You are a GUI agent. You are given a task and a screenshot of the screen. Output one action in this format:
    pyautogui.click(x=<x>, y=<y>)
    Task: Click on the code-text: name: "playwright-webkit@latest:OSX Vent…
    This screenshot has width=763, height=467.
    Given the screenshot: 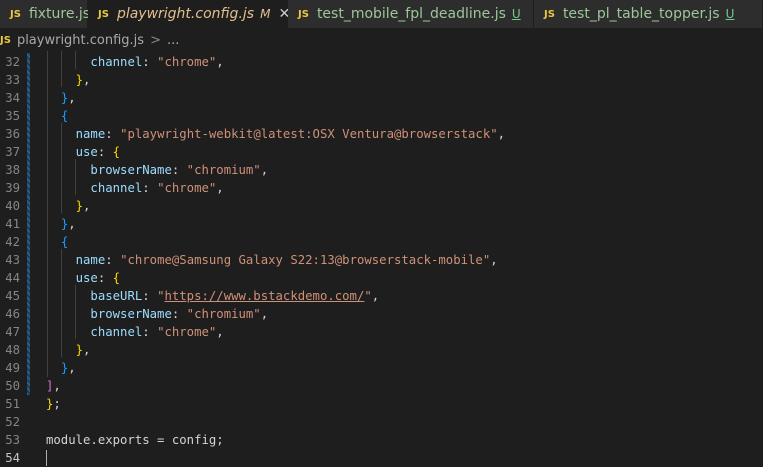 What is the action you would take?
    pyautogui.click(x=275, y=134)
    